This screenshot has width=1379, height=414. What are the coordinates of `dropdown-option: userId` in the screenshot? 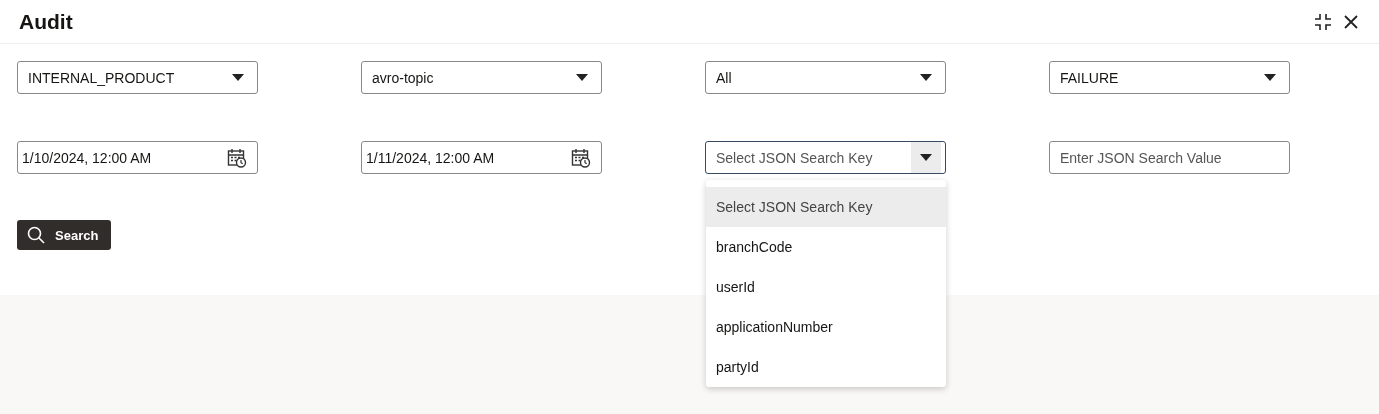 It's located at (826, 287).